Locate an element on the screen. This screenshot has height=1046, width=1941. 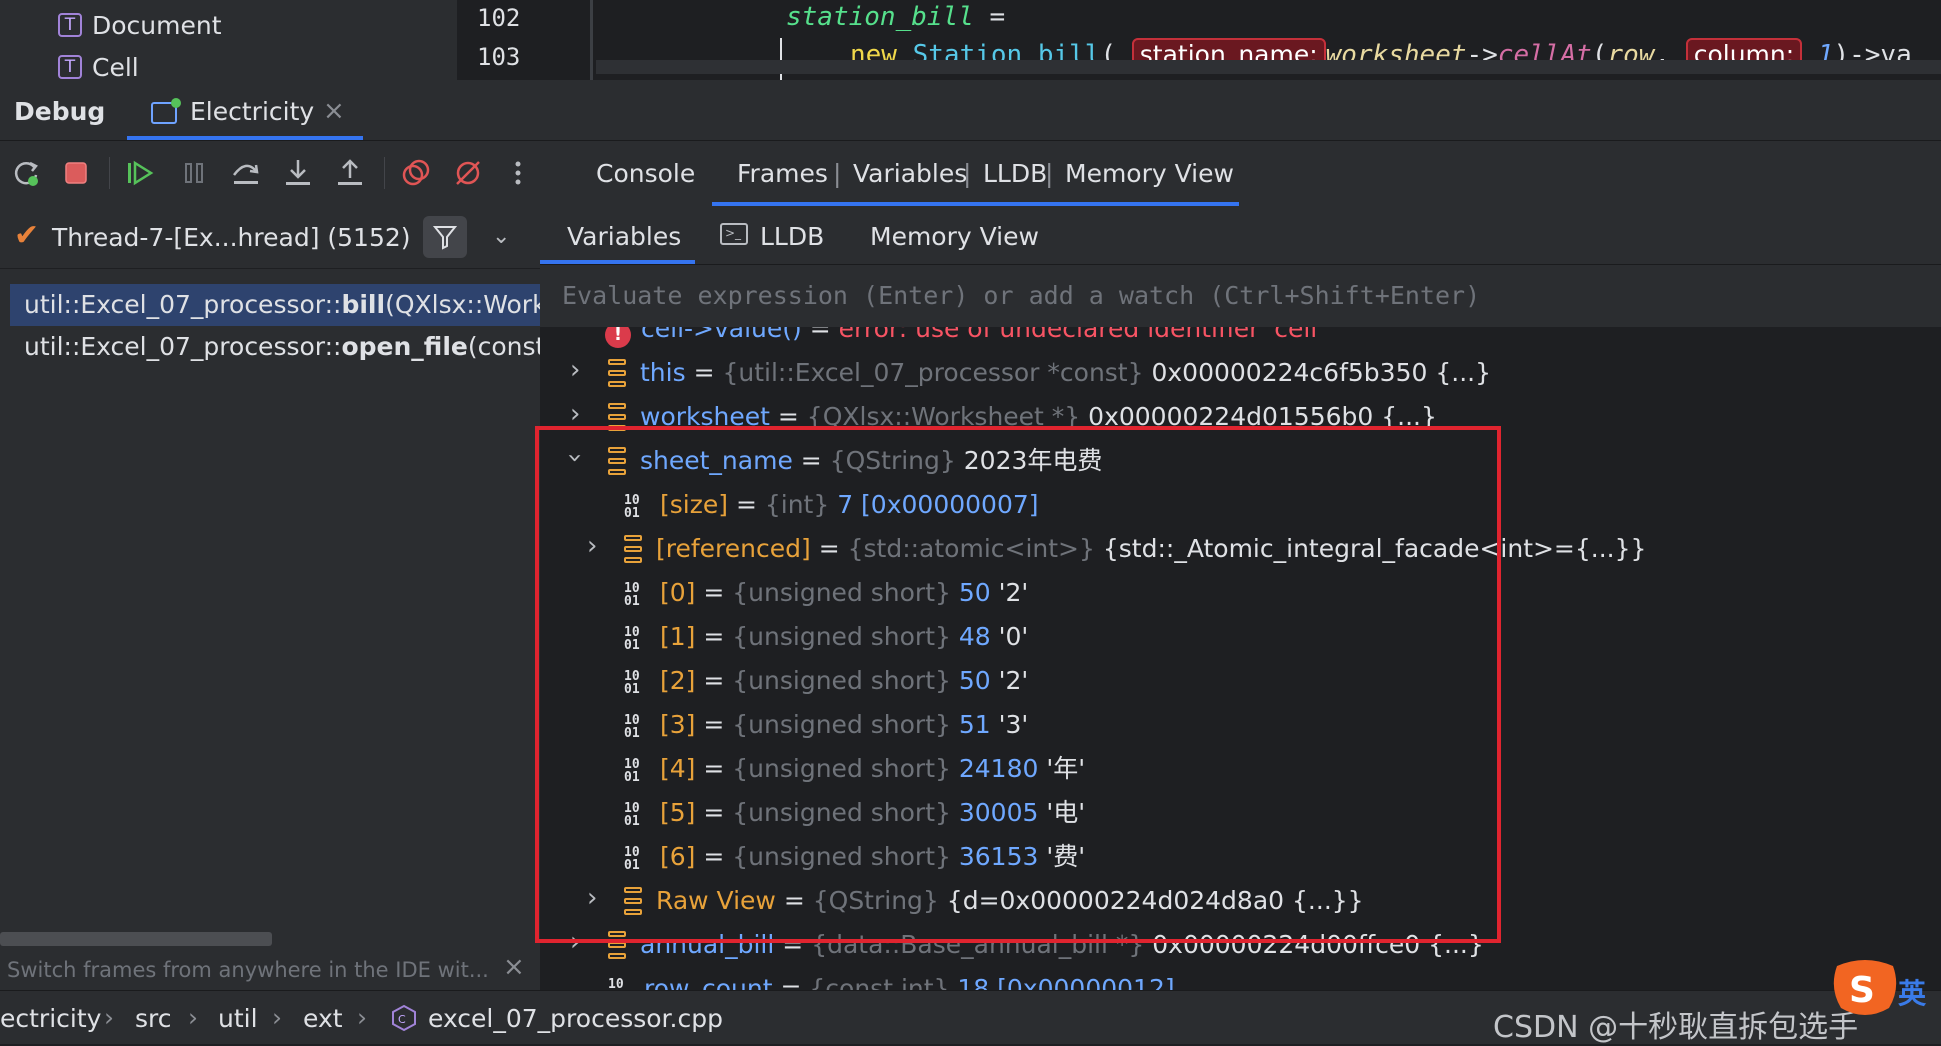
indent-guide is located at coordinates (591, 40).